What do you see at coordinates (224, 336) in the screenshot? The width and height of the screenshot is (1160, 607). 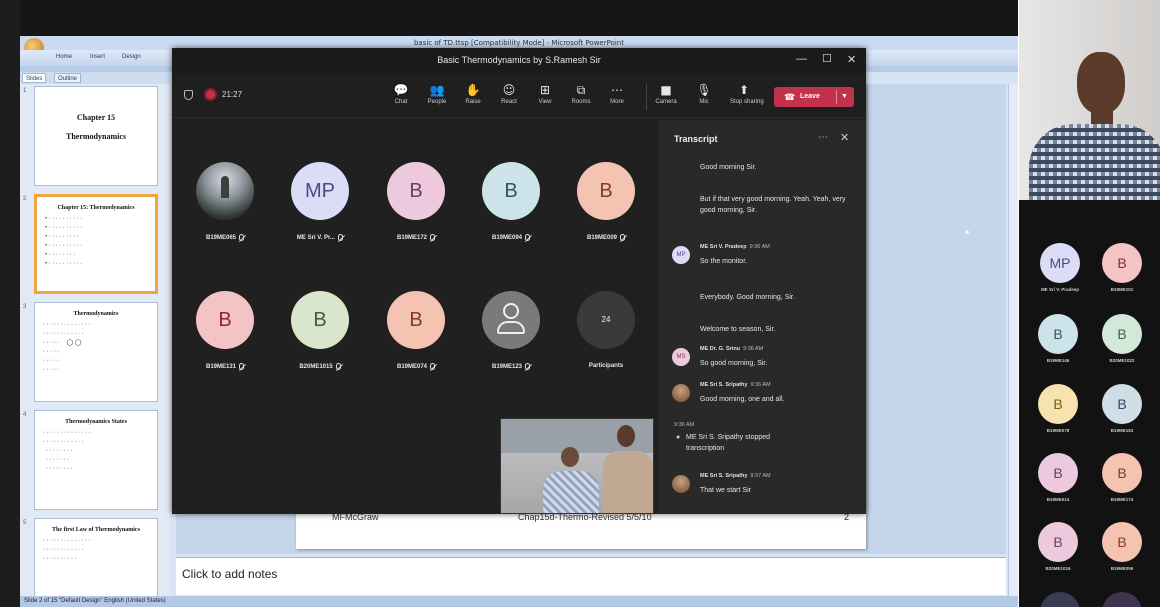 I see `participant-tile: B B19ME131` at bounding box center [224, 336].